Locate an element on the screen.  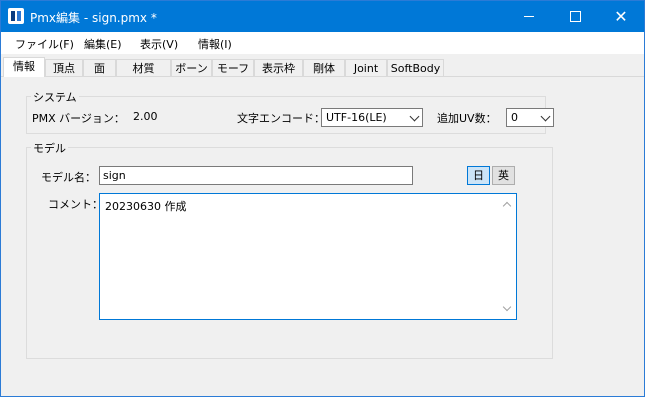
encoding-select: UTF-16(LE) is located at coordinates (372, 117).